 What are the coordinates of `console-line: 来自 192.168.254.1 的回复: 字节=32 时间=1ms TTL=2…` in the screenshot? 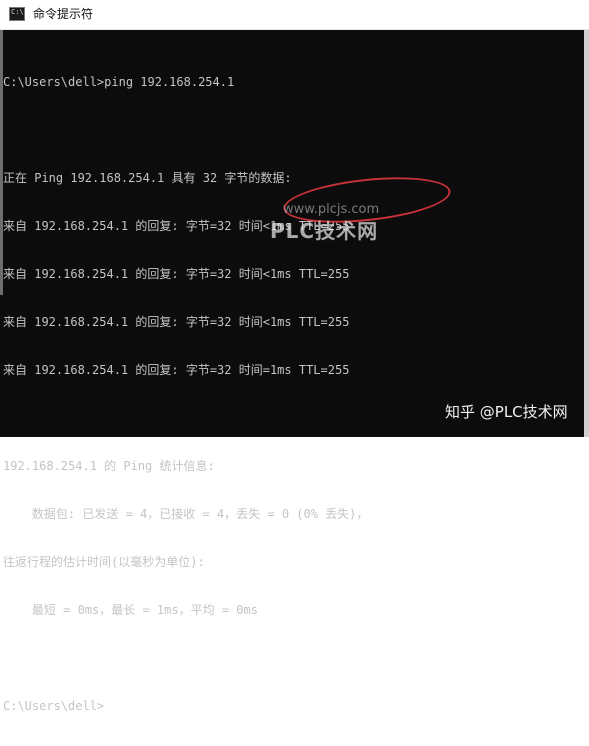 It's located at (176, 370).